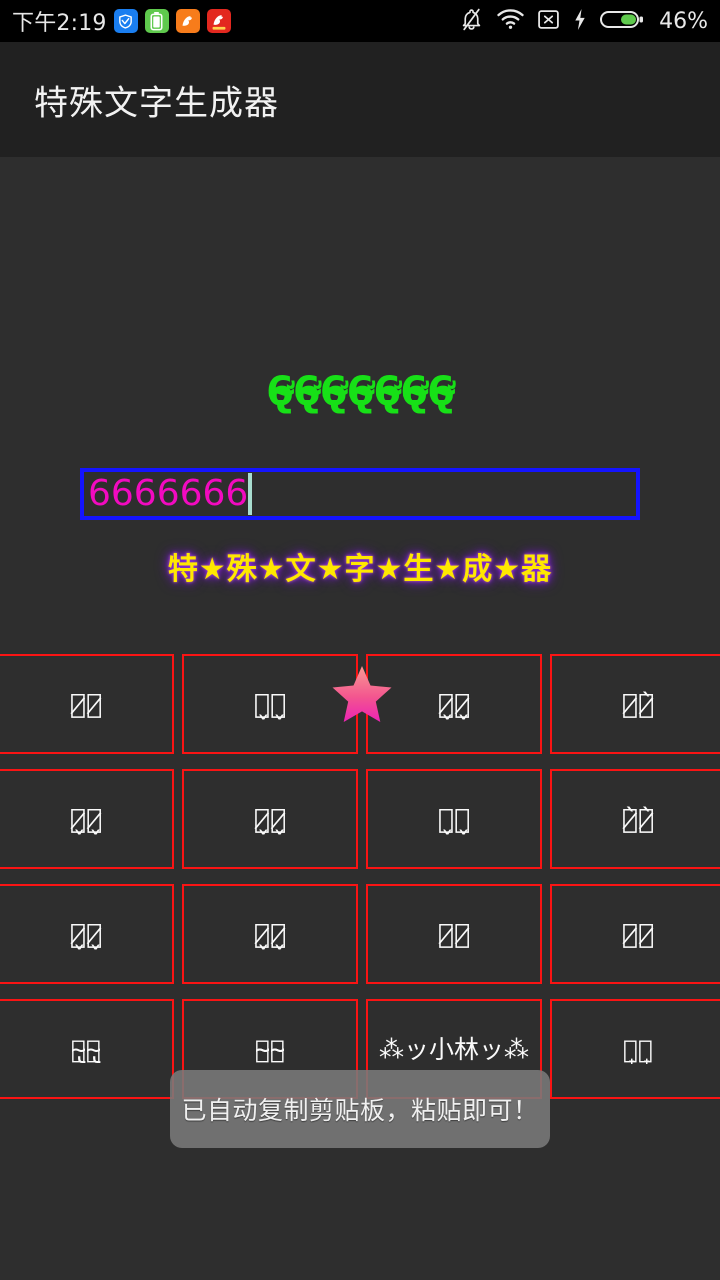 This screenshot has height=1280, width=720. Describe the element at coordinates (360, 704) in the screenshot. I see `style-grid-row: 小̷林̷ 小̬林̬ 小̷̬林̷̬ 小̷林̷̀` at that location.